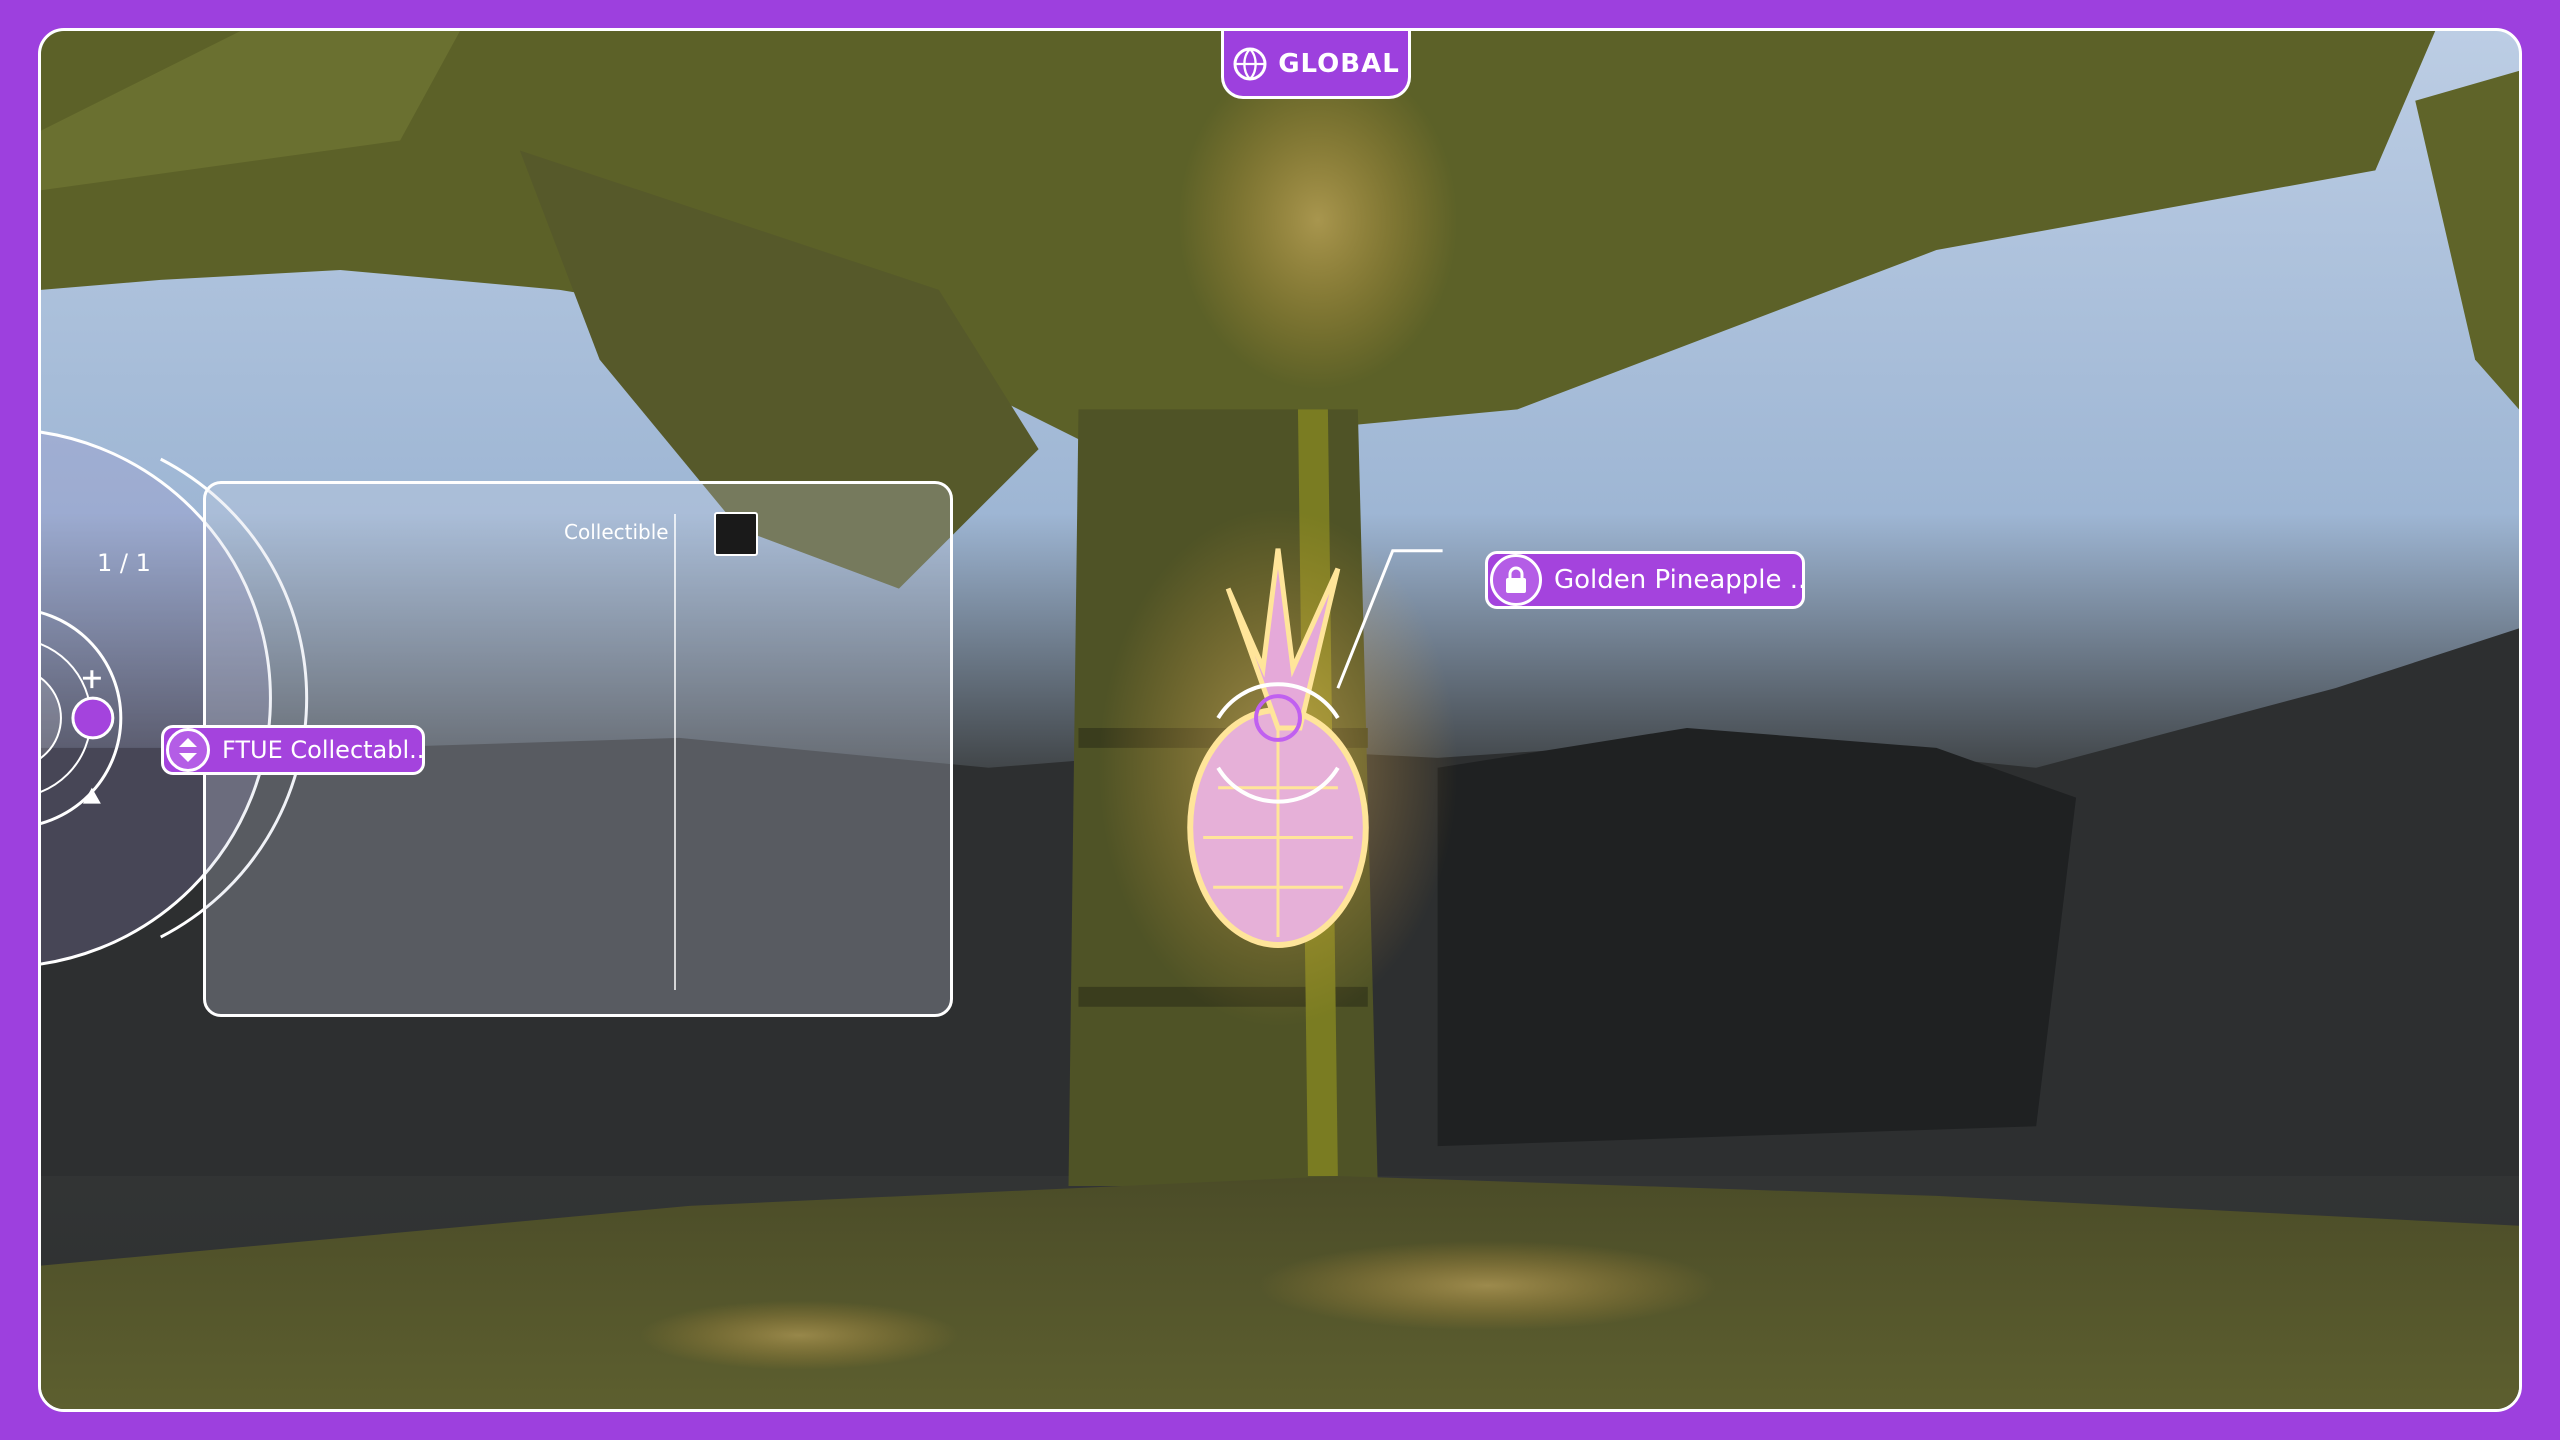  What do you see at coordinates (1339, 63) in the screenshot?
I see `global-tab-label: GLOBAL` at bounding box center [1339, 63].